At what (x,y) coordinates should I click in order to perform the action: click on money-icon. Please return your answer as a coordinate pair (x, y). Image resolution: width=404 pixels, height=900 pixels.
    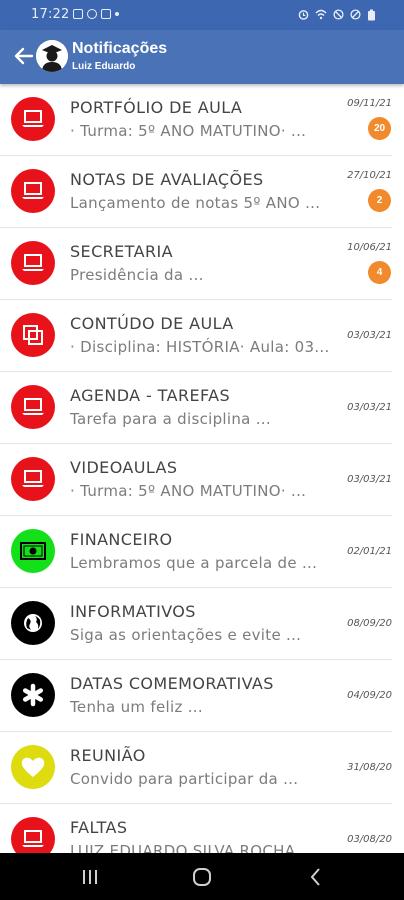
    Looking at the image, I should click on (33, 551).